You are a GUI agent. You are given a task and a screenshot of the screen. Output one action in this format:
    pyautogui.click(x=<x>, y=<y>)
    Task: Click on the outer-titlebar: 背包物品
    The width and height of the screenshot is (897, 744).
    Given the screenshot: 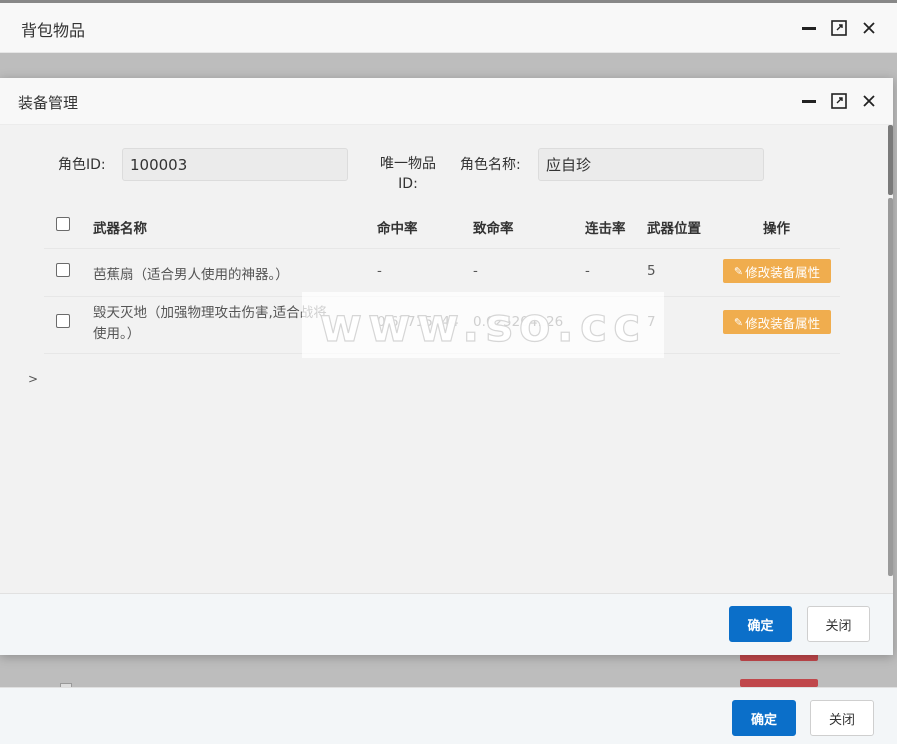 What is the action you would take?
    pyautogui.click(x=448, y=28)
    